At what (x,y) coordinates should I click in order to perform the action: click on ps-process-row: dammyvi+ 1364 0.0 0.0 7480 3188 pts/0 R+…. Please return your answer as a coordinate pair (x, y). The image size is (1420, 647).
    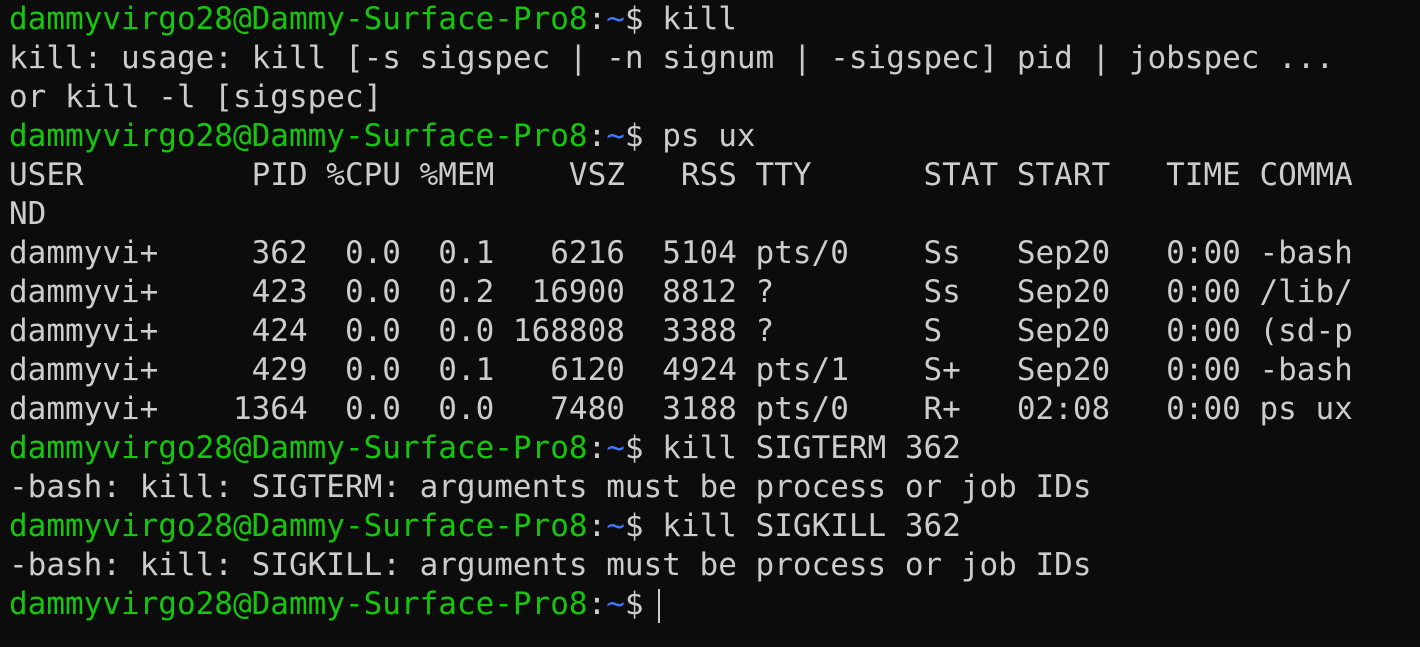
    Looking at the image, I should click on (681, 409).